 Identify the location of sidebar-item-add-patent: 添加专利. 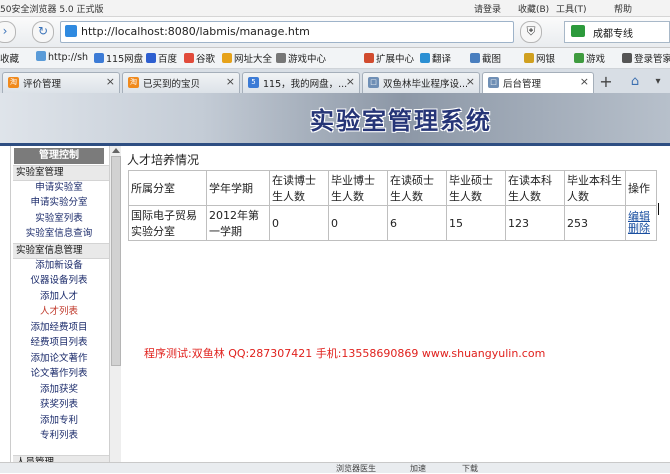
(59, 421).